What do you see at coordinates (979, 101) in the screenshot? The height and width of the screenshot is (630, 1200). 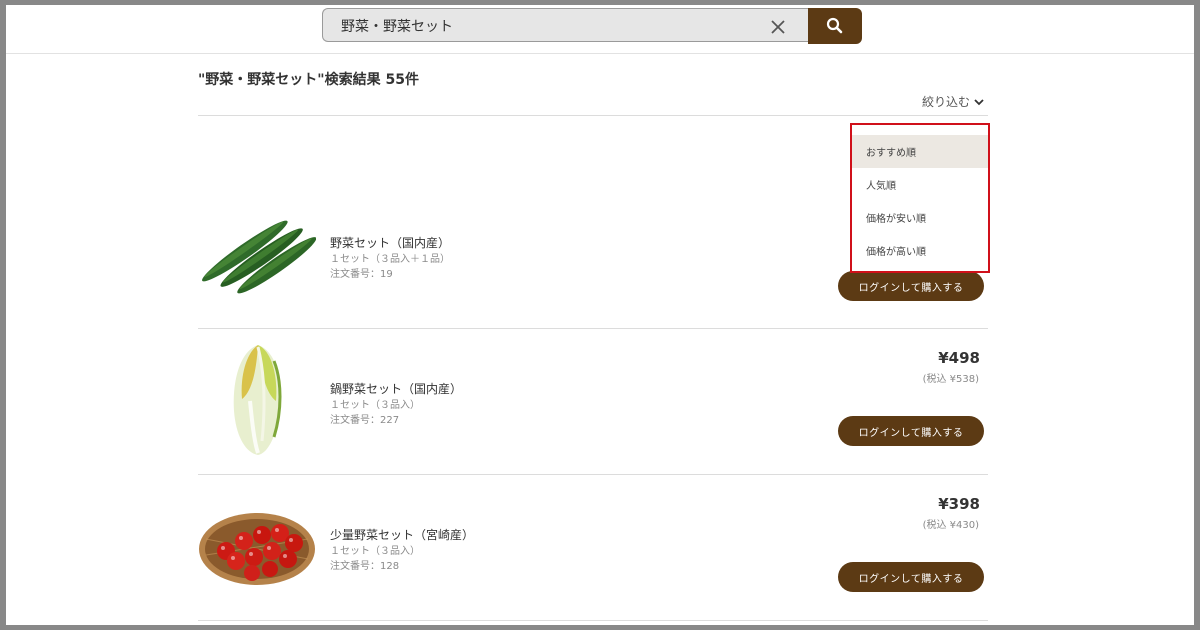 I see `chevron-down-icon` at bounding box center [979, 101].